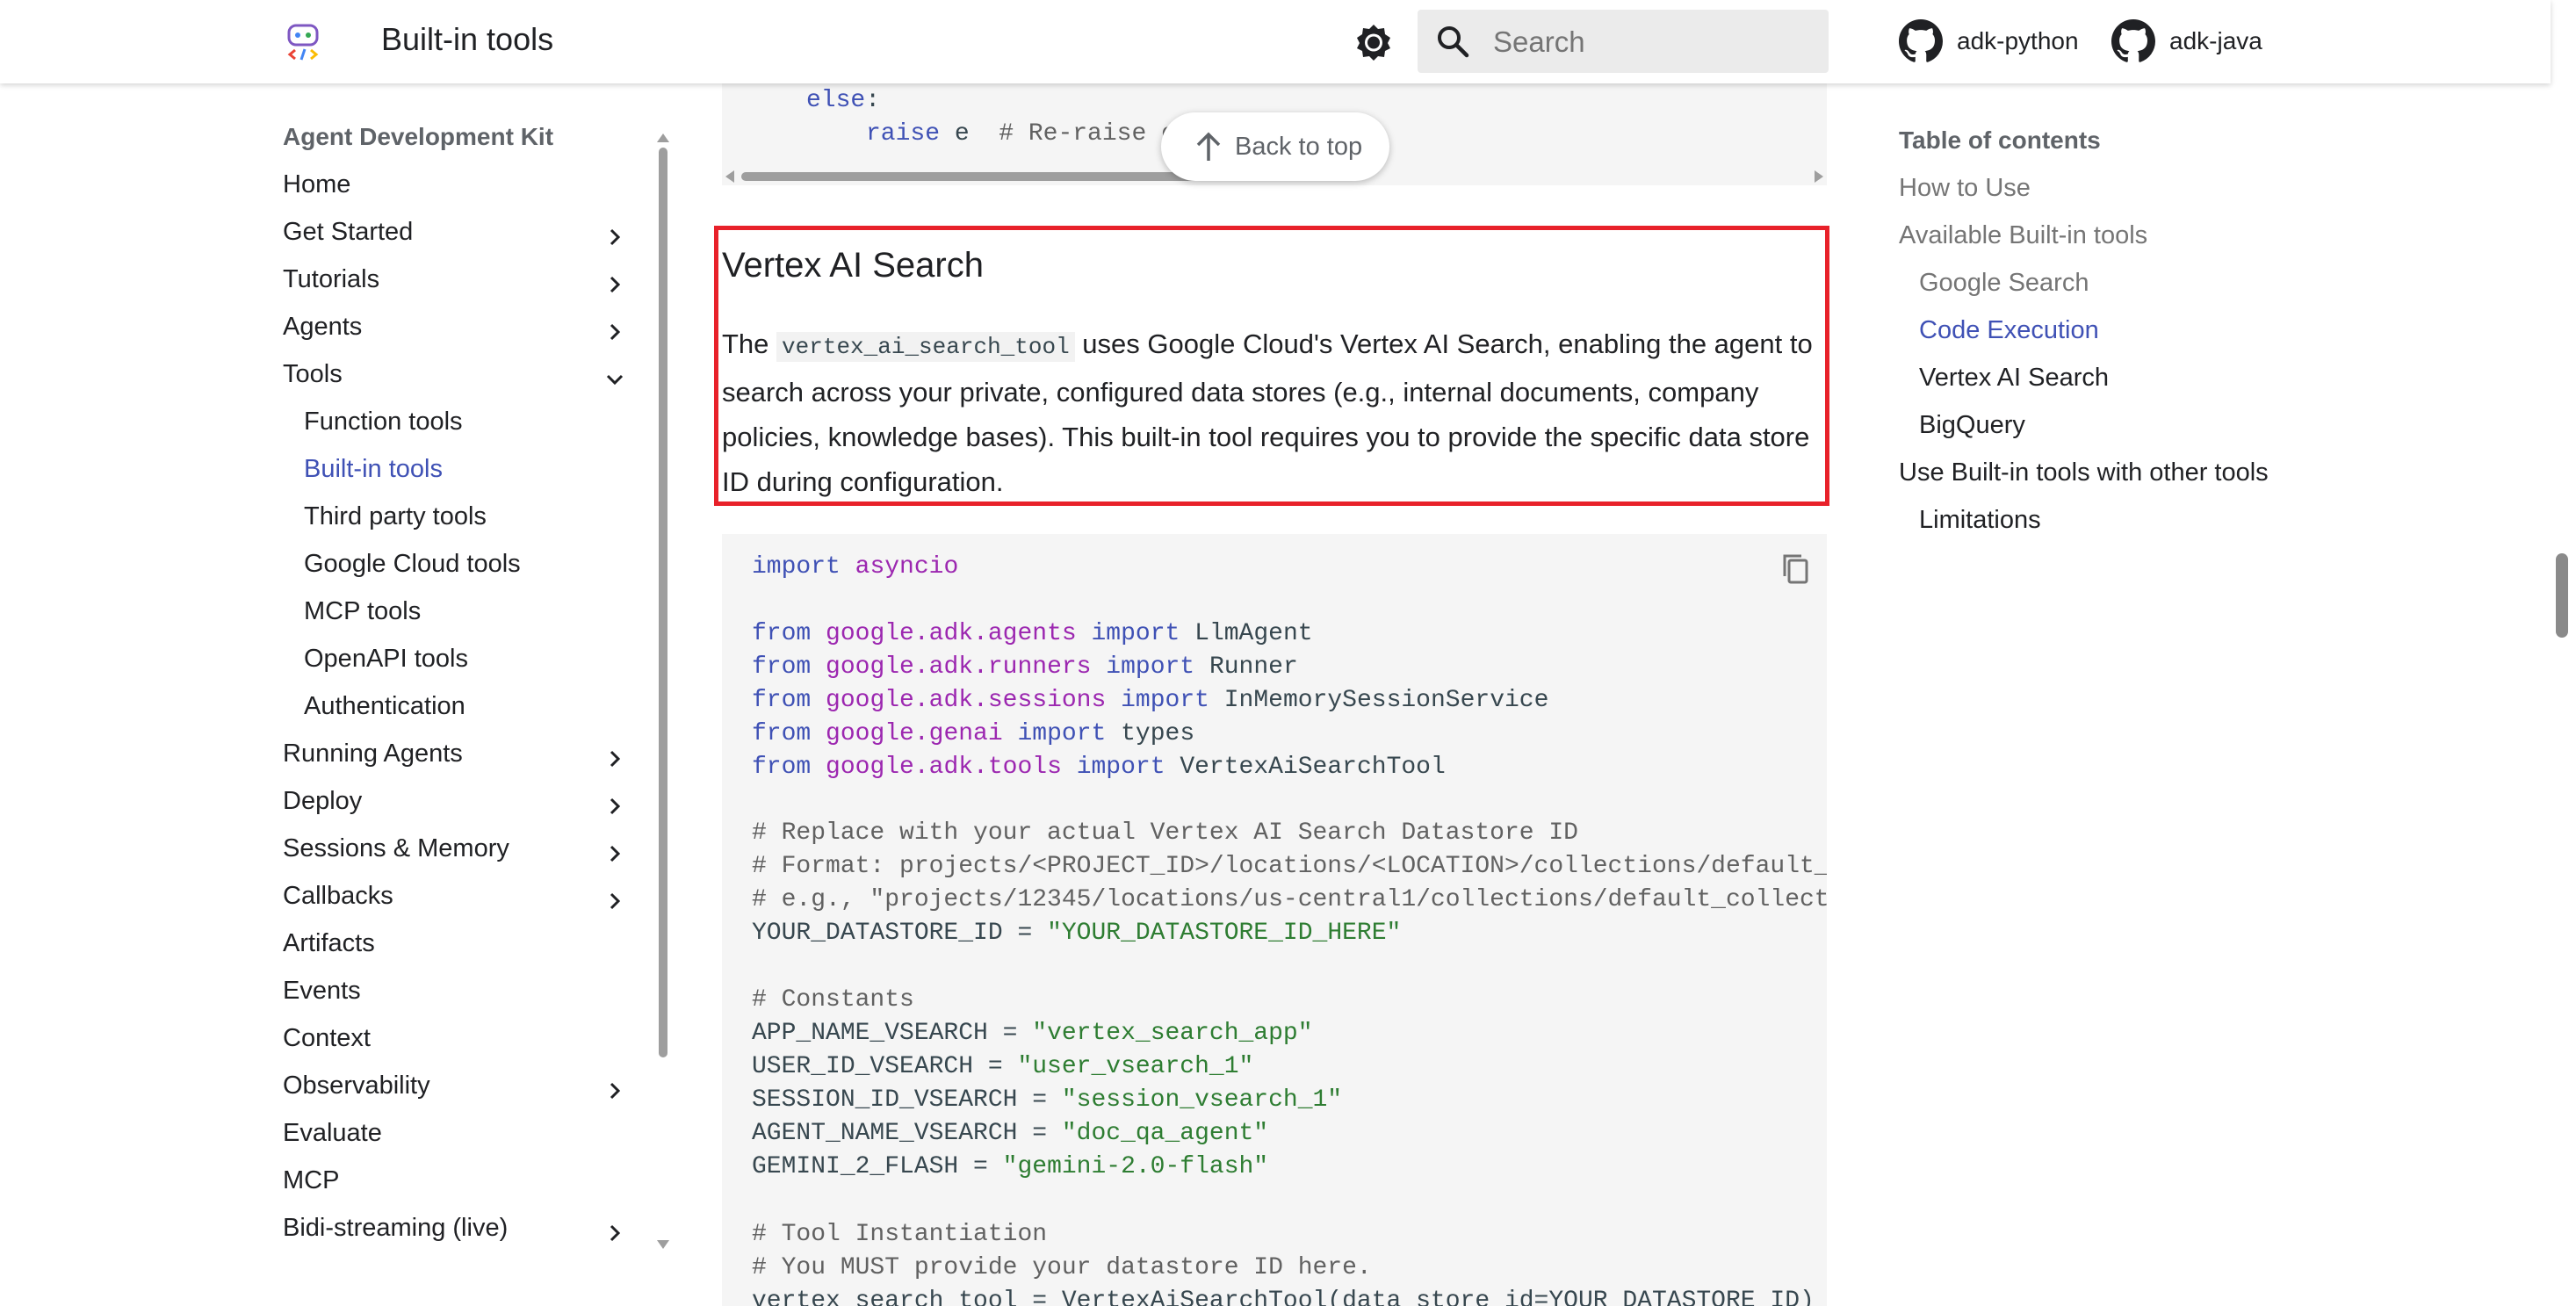  What do you see at coordinates (396, 1228) in the screenshot?
I see `sidebar-item-label: Bidi-streaming (live)` at bounding box center [396, 1228].